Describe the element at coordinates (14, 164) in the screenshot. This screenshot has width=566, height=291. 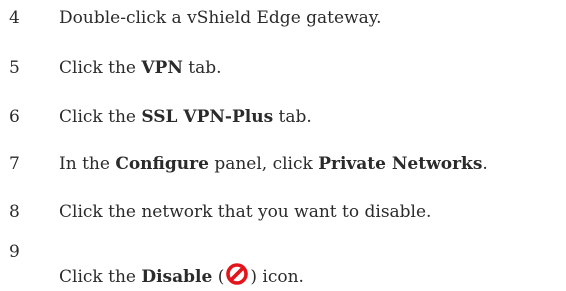
I see `step-number: 7` at that location.